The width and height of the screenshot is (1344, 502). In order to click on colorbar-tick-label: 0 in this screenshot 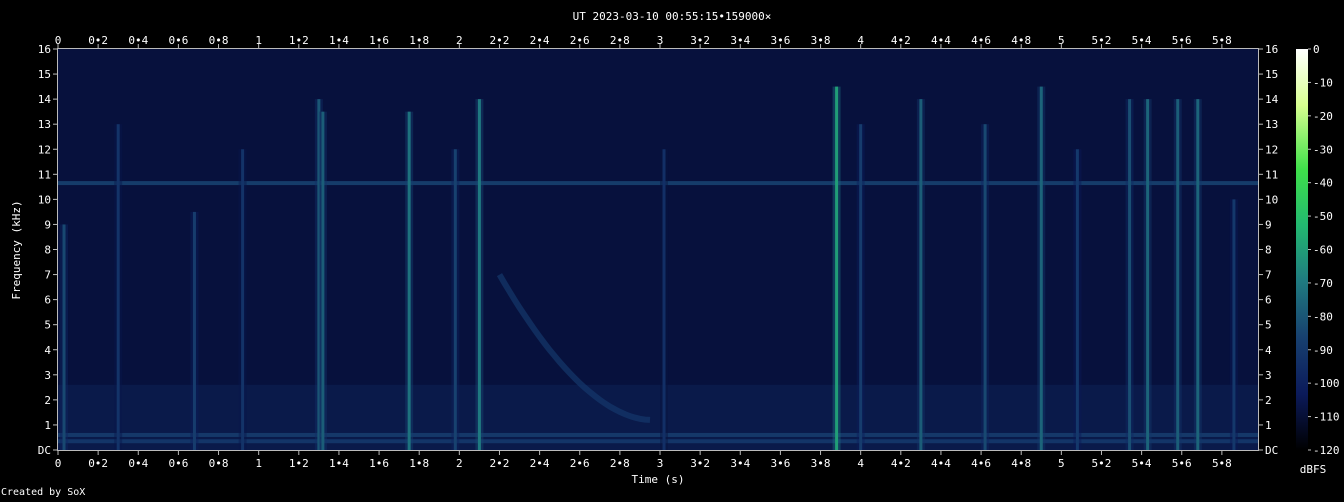, I will do `click(1316, 49)`.